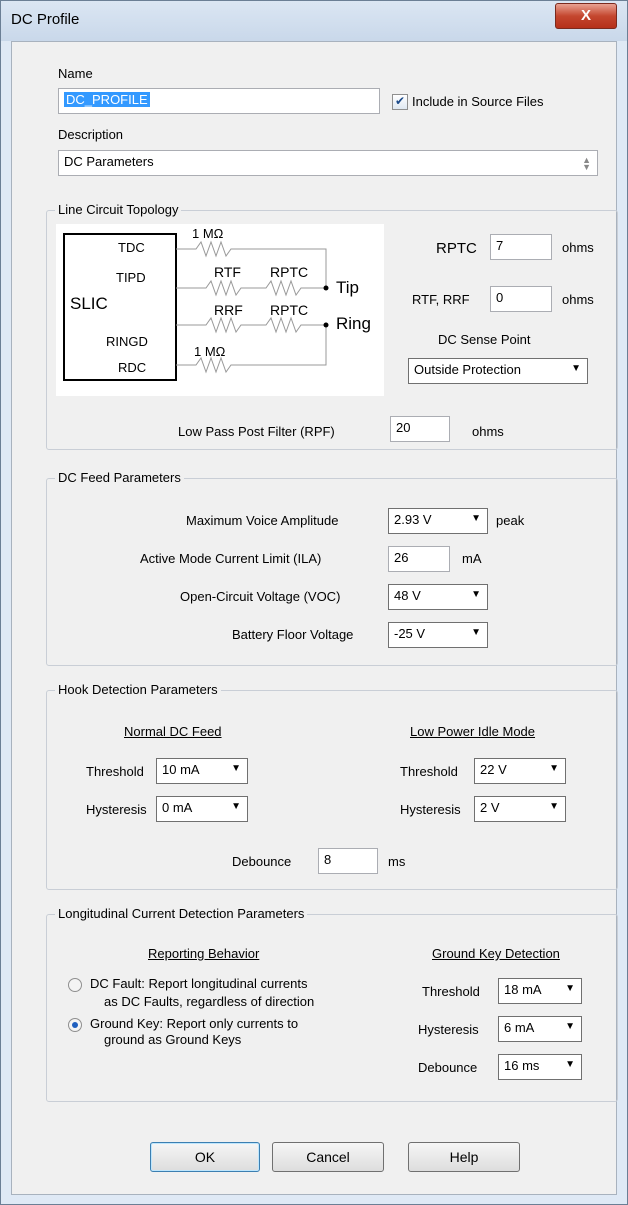 The width and height of the screenshot is (628, 1205). I want to click on gk-debounce-value: 16 ms, so click(522, 1065).